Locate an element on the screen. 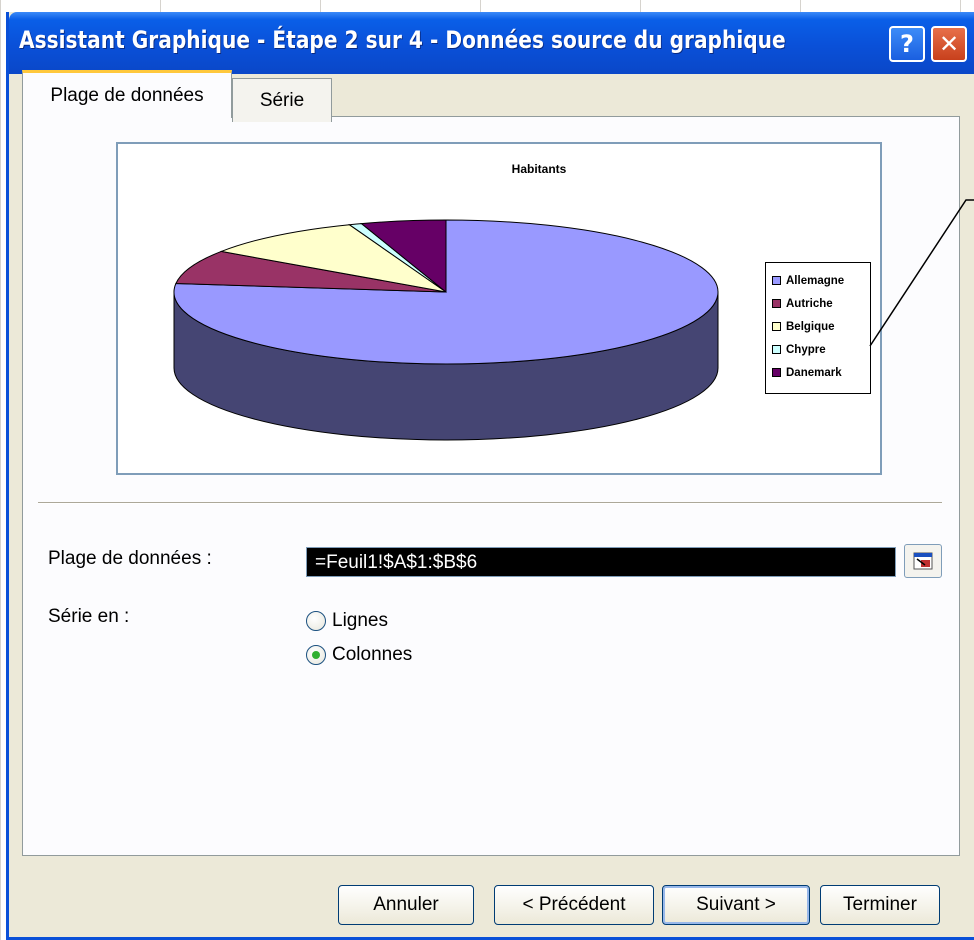 The height and width of the screenshot is (940, 974). legend-item-allemagne: Allemagne is located at coordinates (819, 280).